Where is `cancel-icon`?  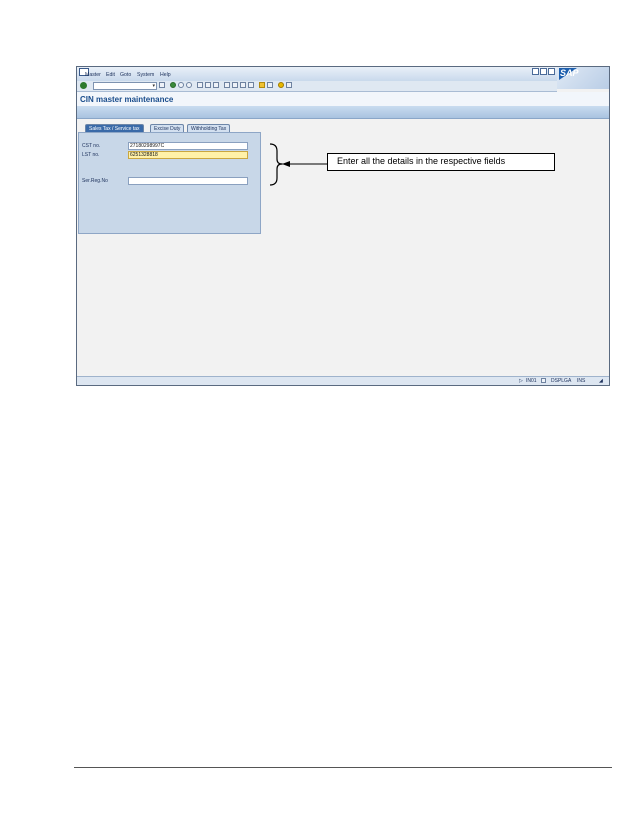
cancel-icon is located at coordinates (189, 85).